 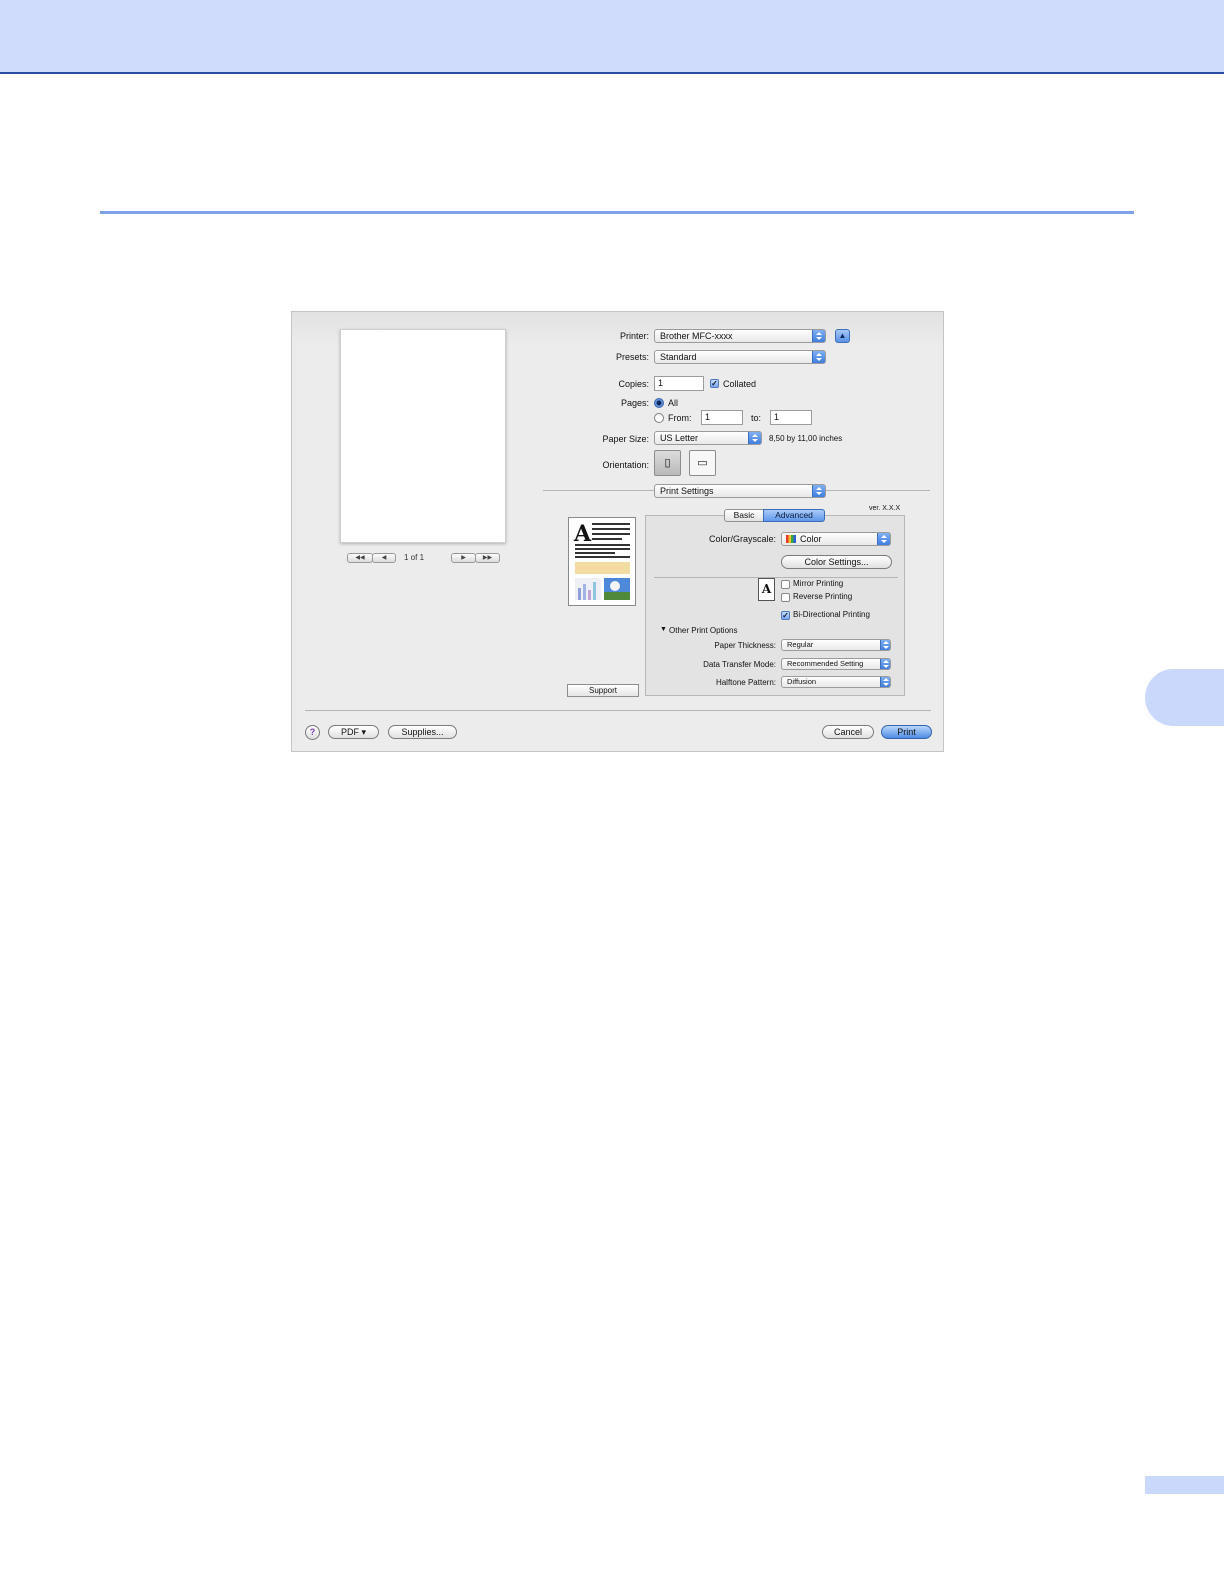 What do you see at coordinates (696, 336) in the screenshot?
I see `printer-value: Brother MFC-xxxx` at bounding box center [696, 336].